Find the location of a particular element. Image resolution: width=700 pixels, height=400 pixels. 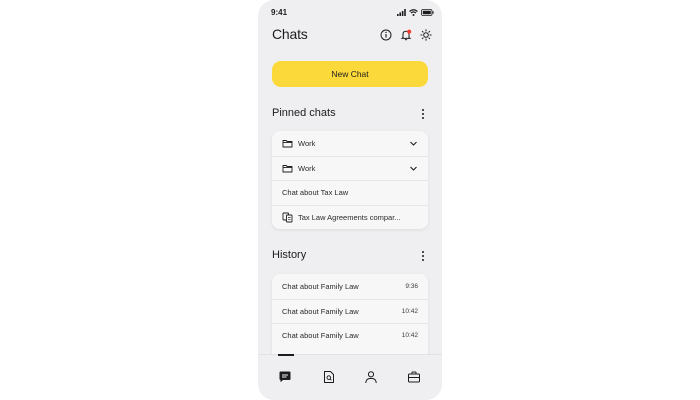

profile-icon is located at coordinates (371, 377).